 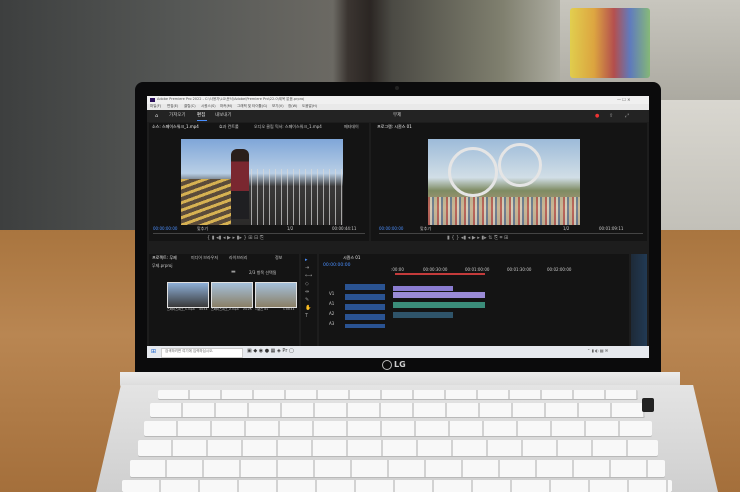 I want to click on menu-item-marker: 마커(M), so click(x=226, y=106).